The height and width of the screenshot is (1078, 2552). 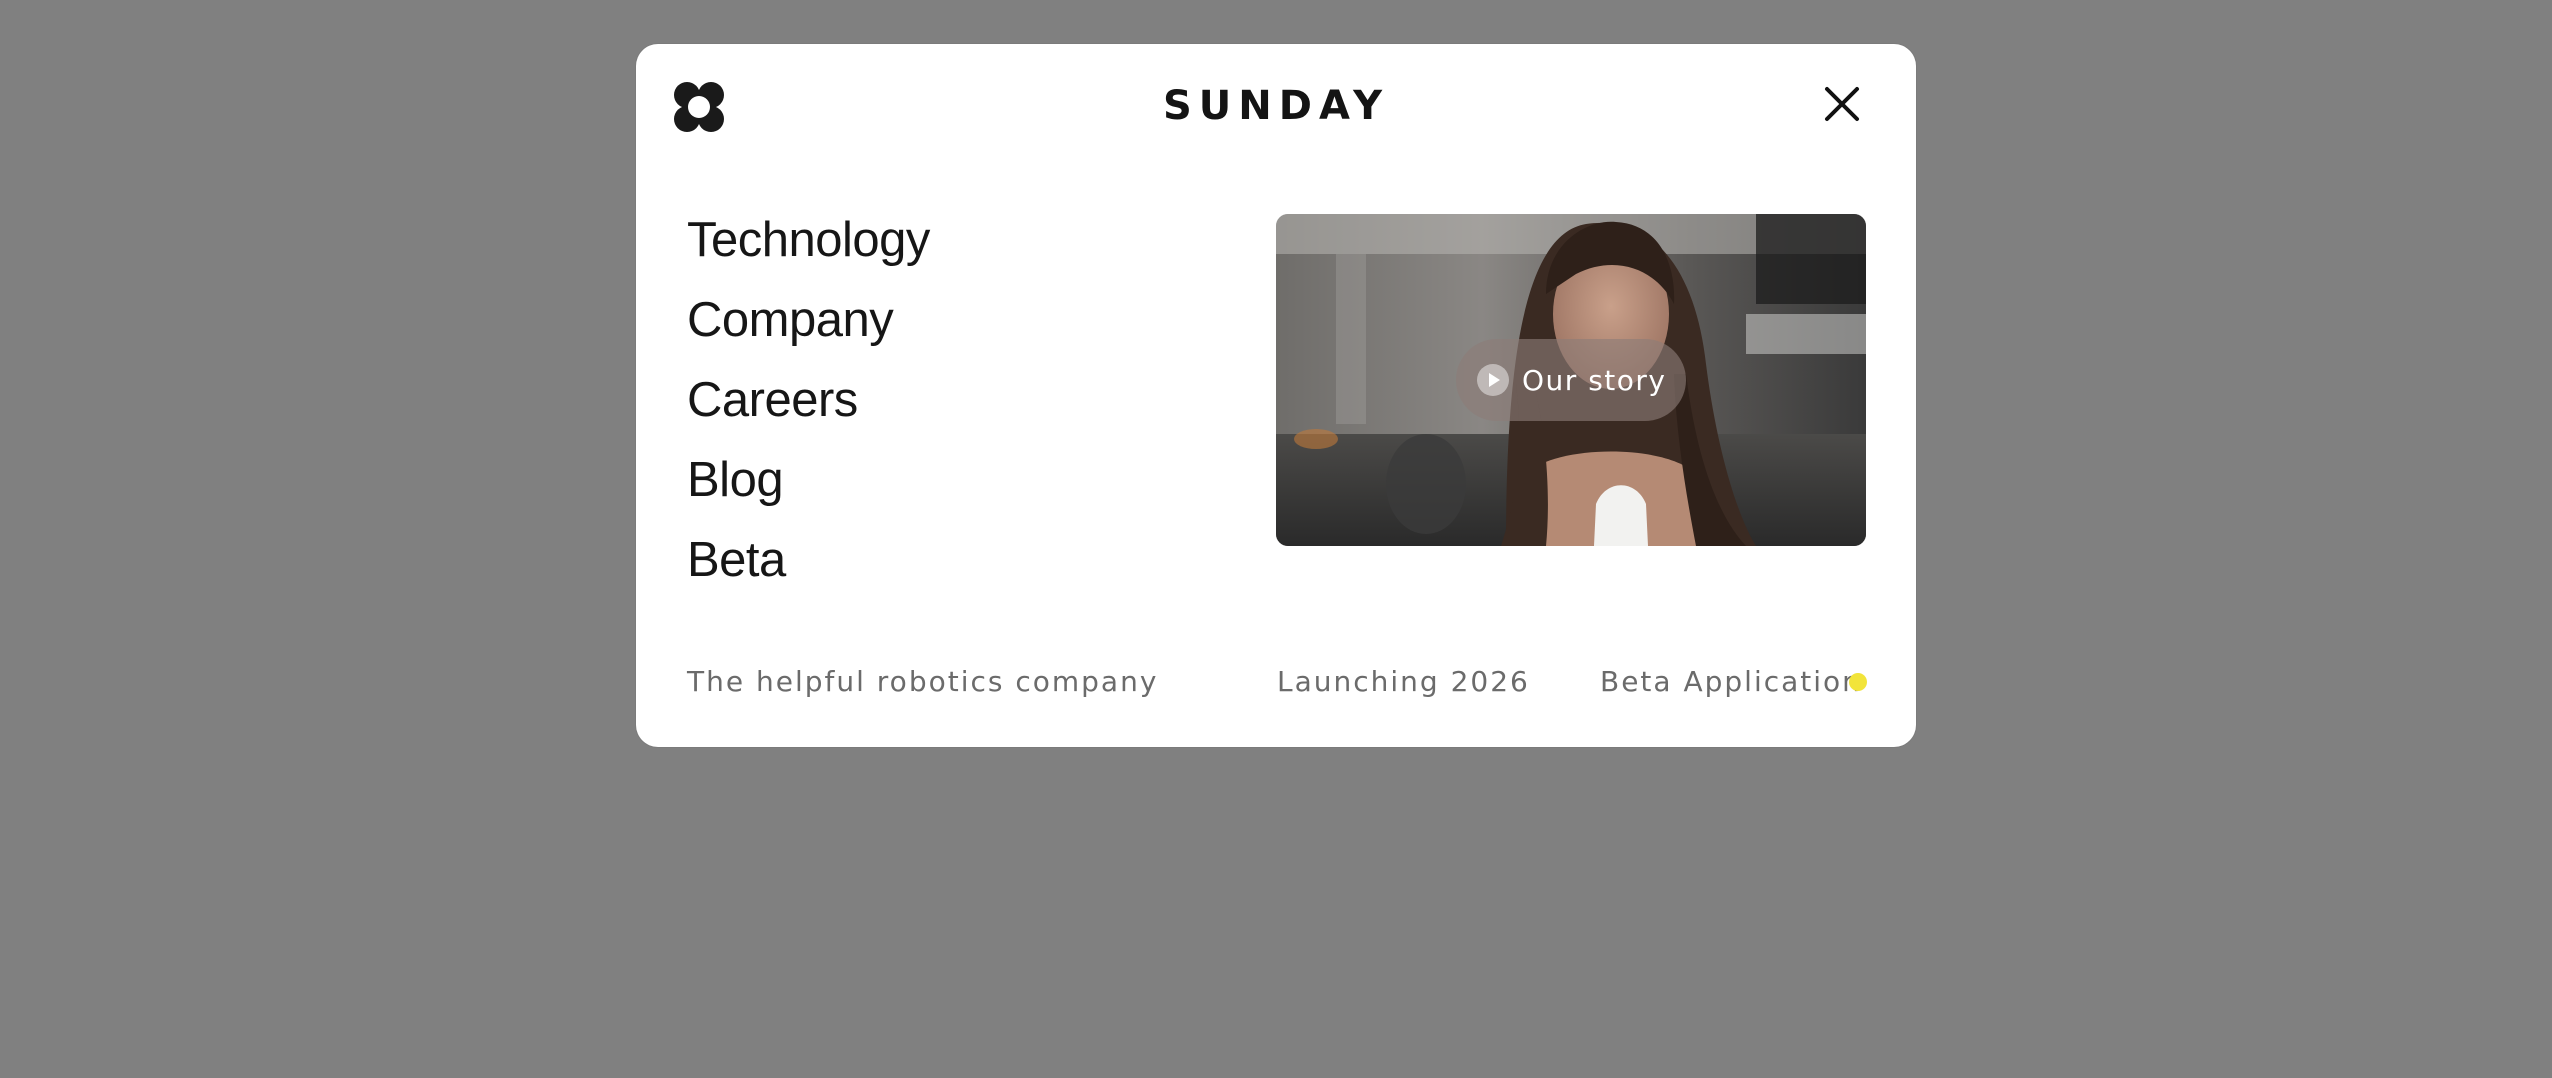 What do you see at coordinates (1493, 380) in the screenshot?
I see `play-icon` at bounding box center [1493, 380].